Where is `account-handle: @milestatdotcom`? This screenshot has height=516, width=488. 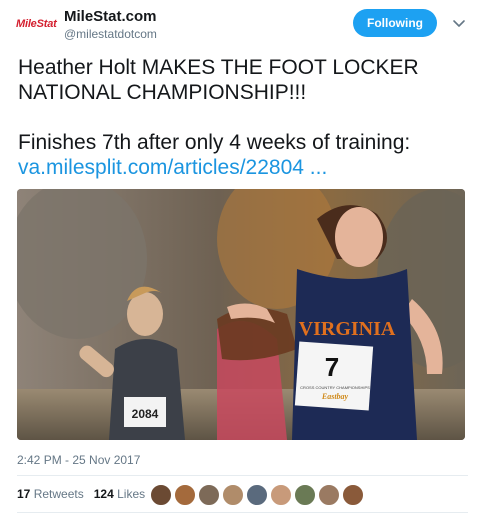 account-handle: @milestatdotcom is located at coordinates (110, 34).